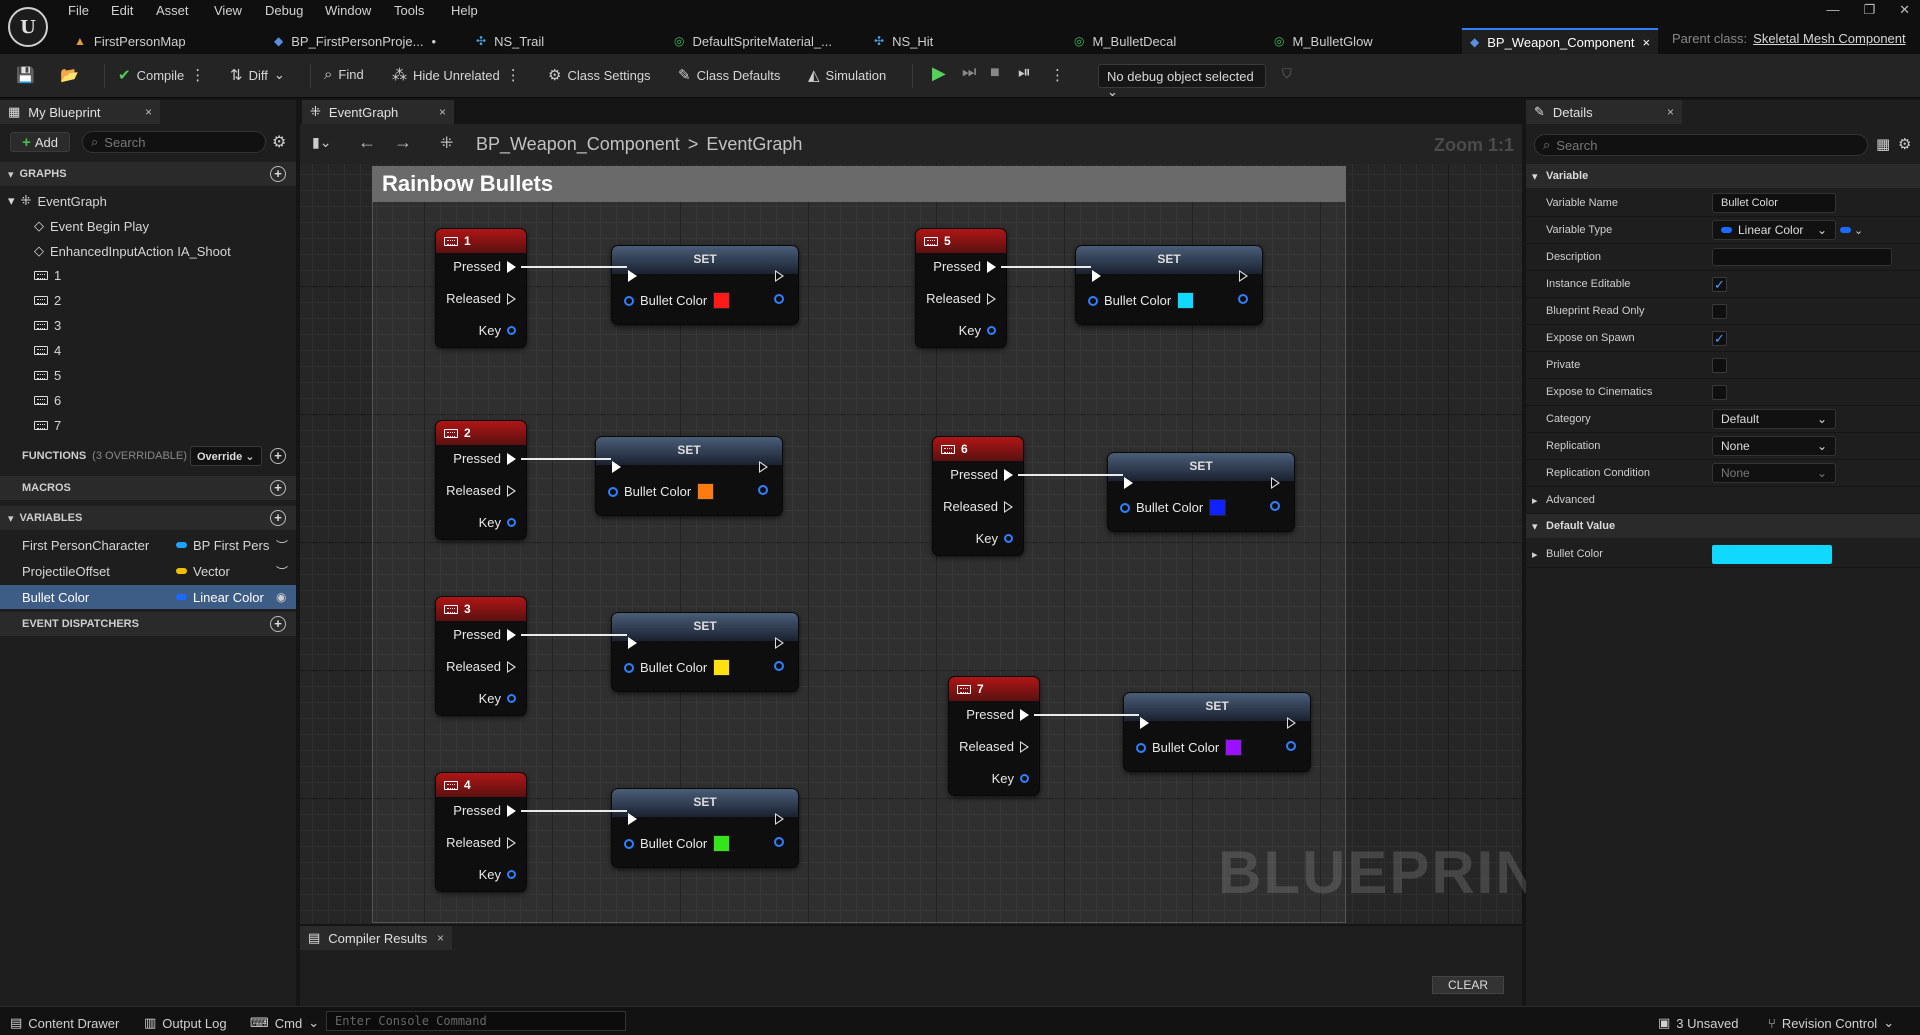 The height and width of the screenshot is (1035, 1920). Describe the element at coordinates (1904, 10) in the screenshot. I see `close-window-icon: ✕` at that location.